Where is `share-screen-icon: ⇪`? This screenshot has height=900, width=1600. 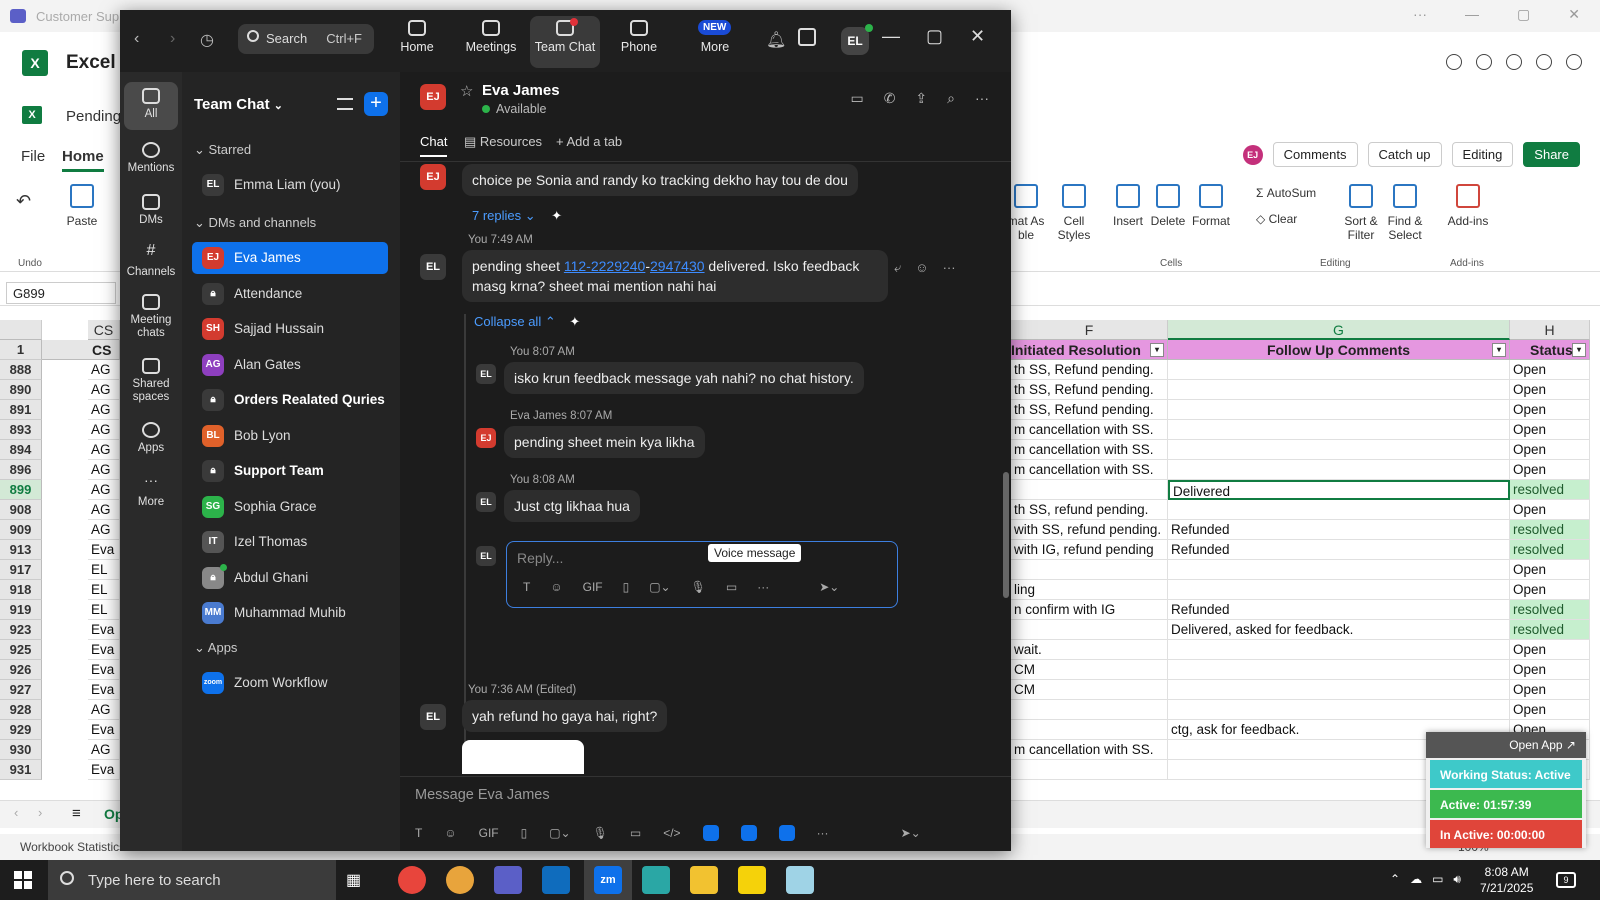 share-screen-icon: ⇪ is located at coordinates (921, 98).